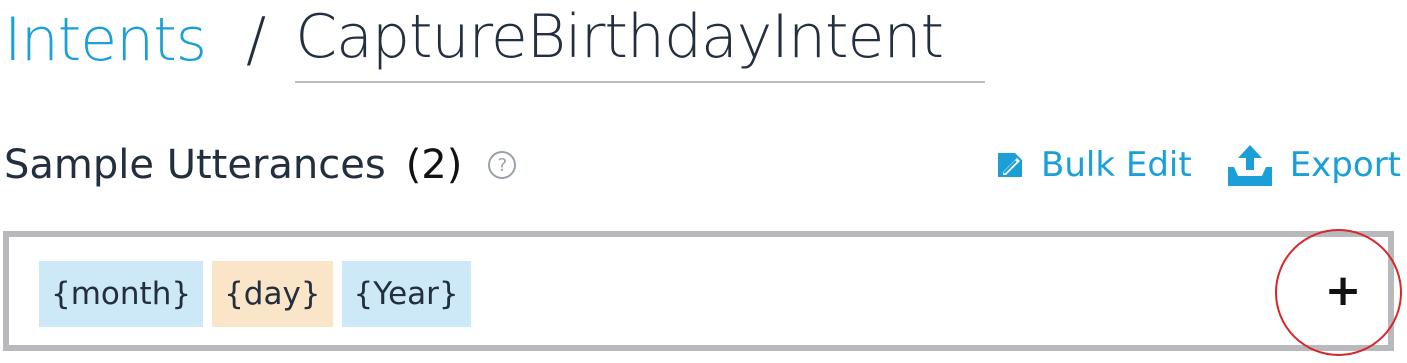 The width and height of the screenshot is (1407, 363). Describe the element at coordinates (1249, 165) in the screenshot. I see `upload-icon` at that location.